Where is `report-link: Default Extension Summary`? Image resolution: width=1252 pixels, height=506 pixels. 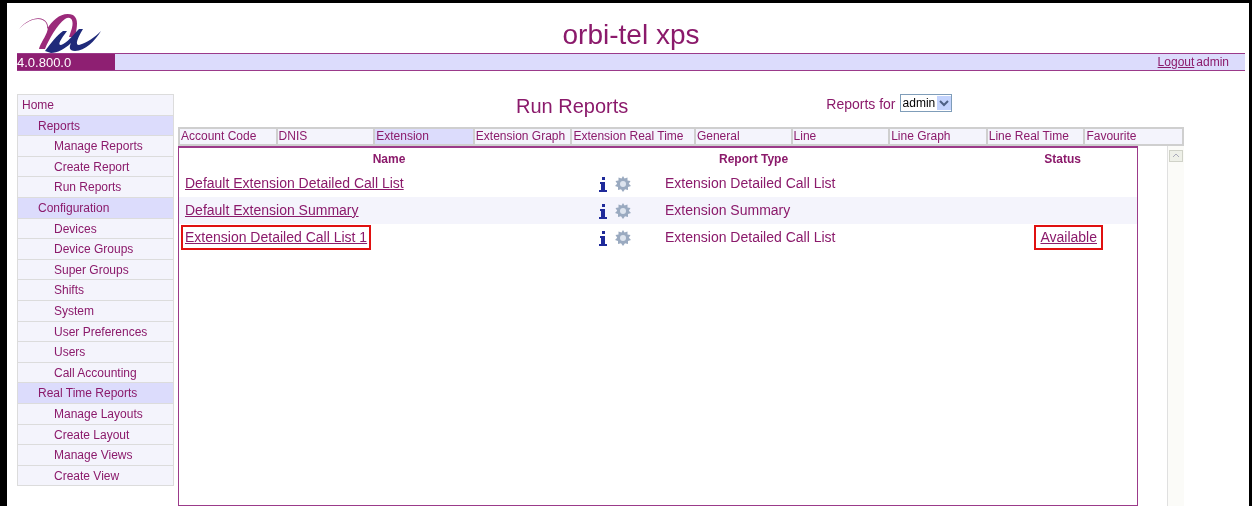 report-link: Default Extension Summary is located at coordinates (272, 210).